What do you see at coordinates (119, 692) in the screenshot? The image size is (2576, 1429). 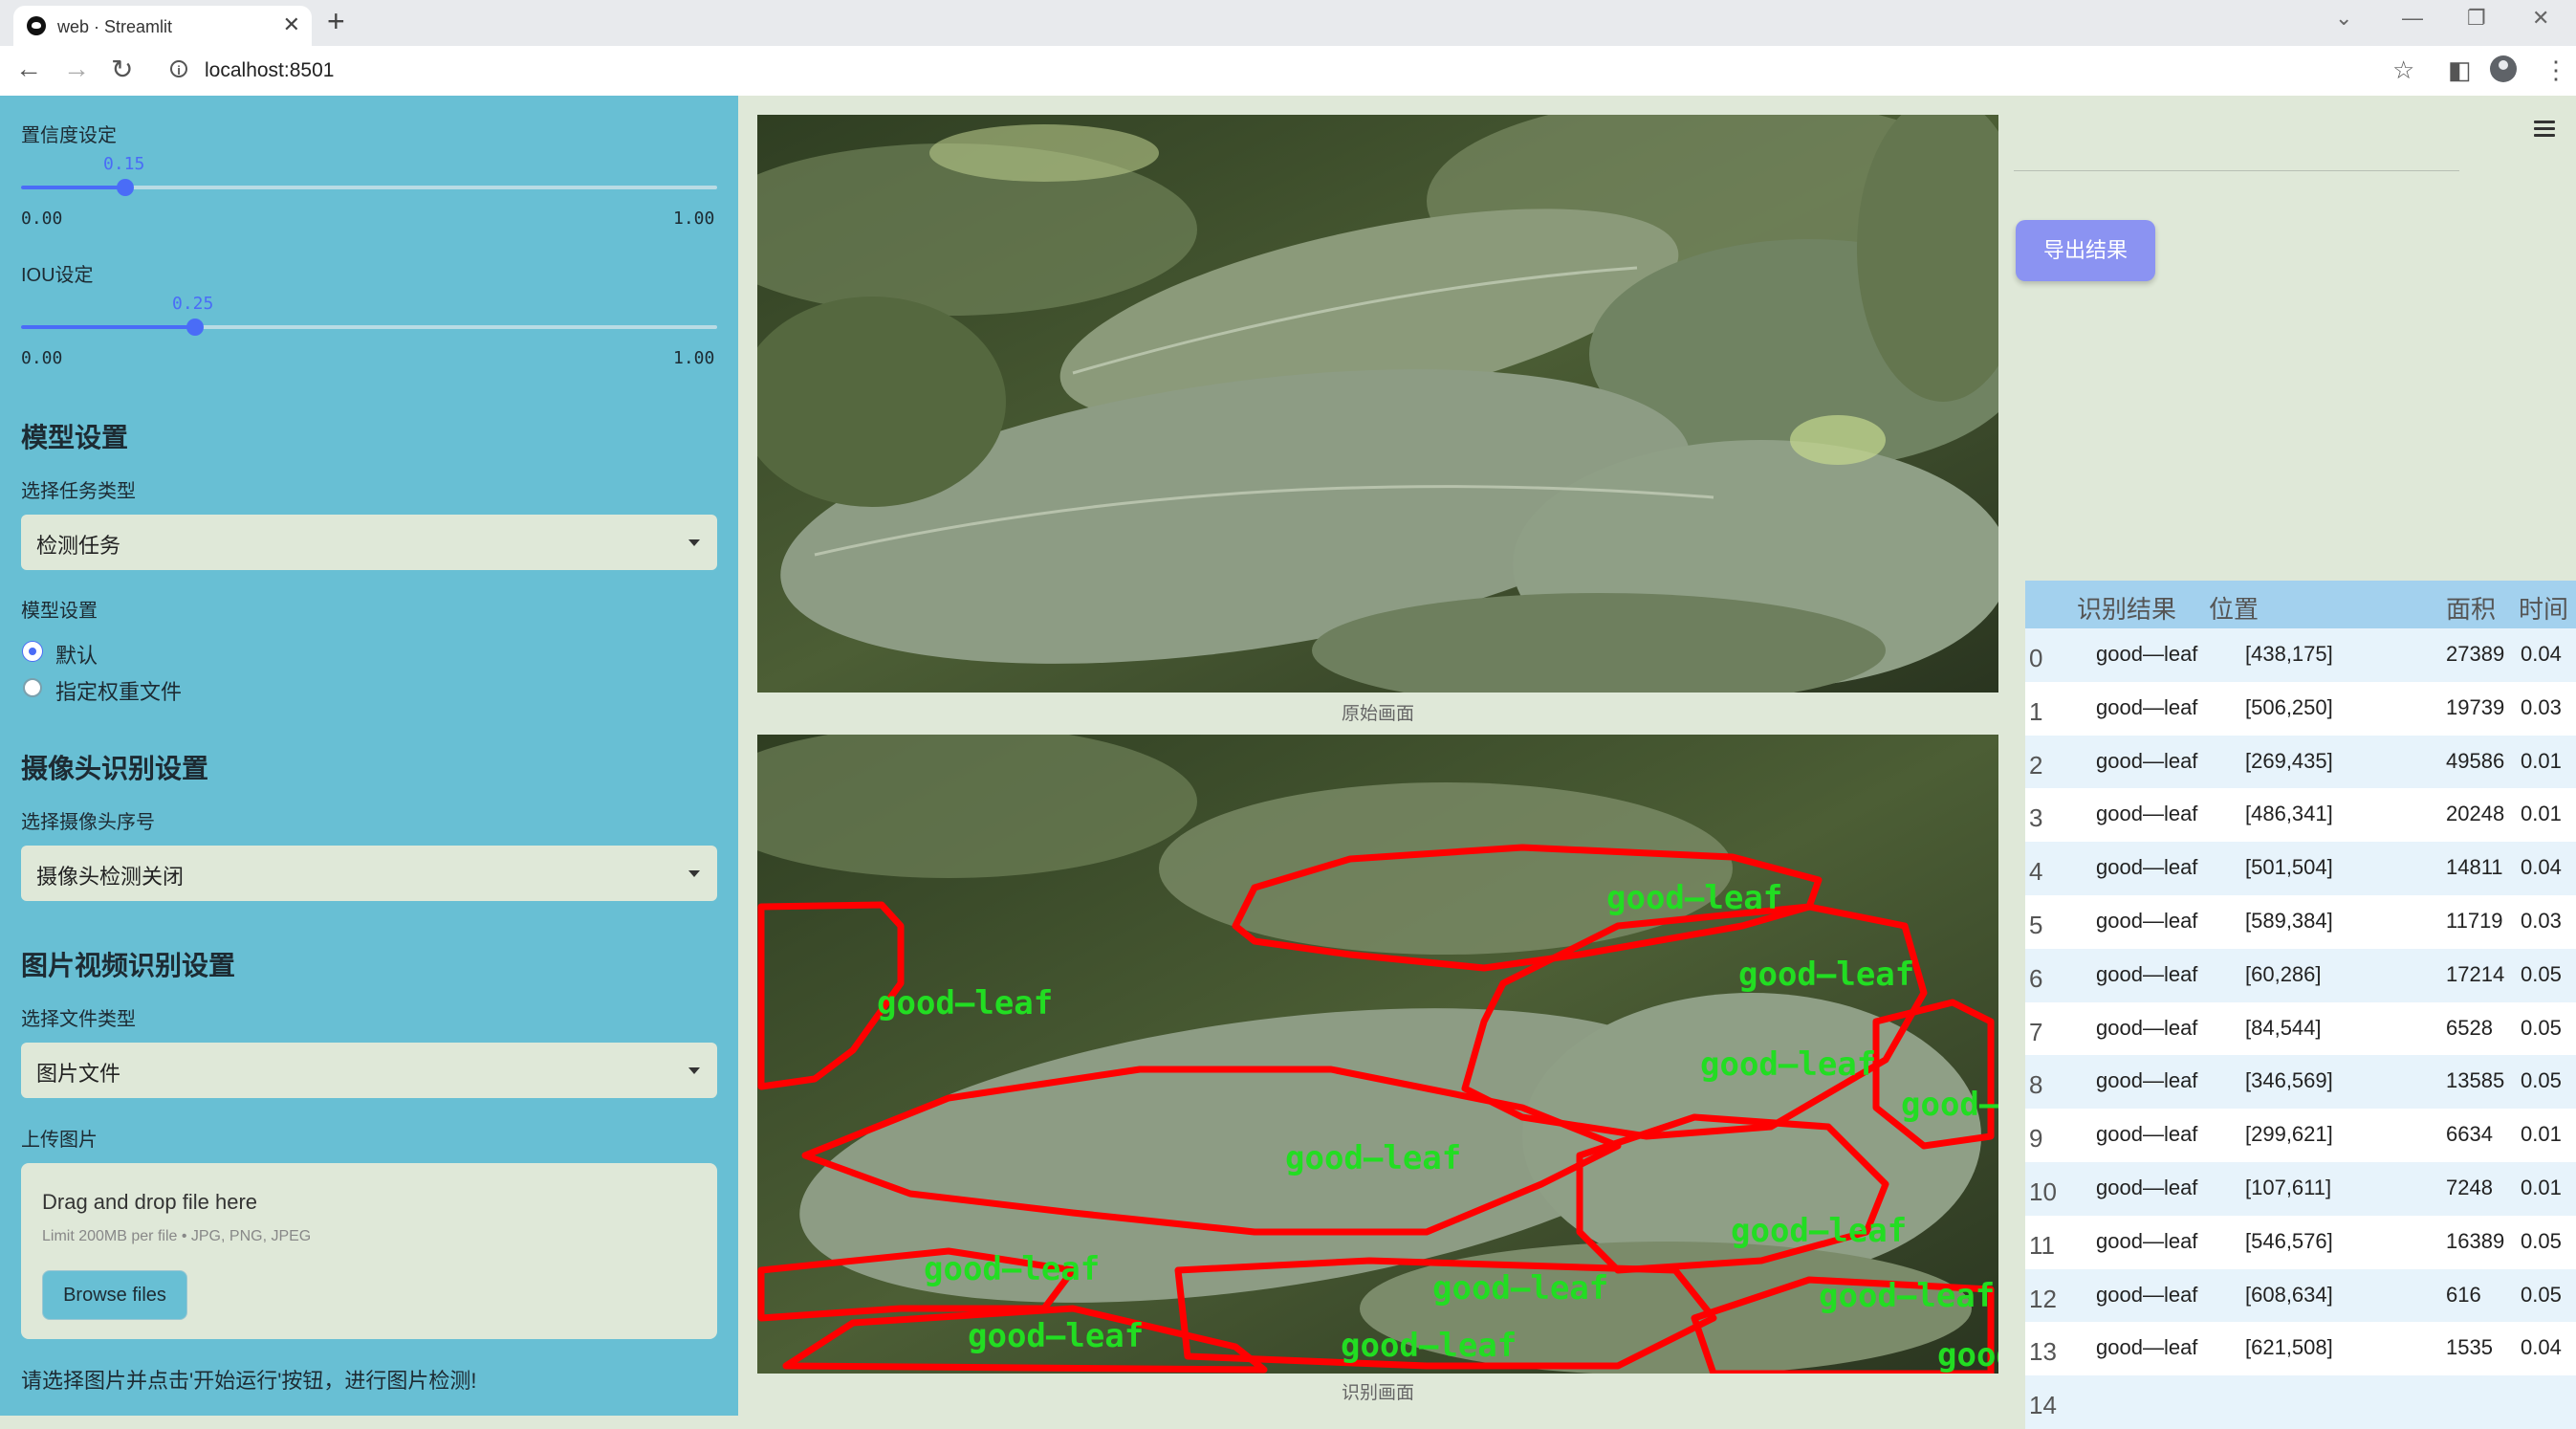 I see `radio-custom-weights-label: 指定权重文件` at bounding box center [119, 692].